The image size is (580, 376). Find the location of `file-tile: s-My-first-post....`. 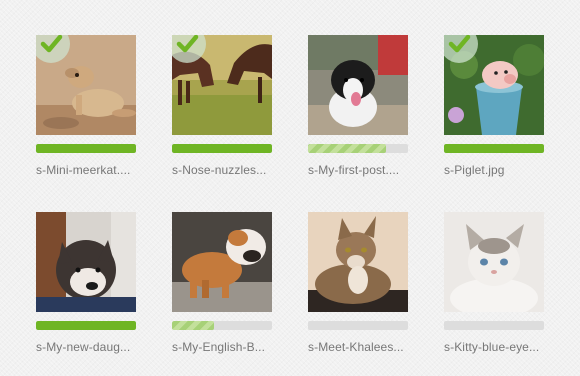

file-tile: s-My-first-post.... is located at coordinates (358, 106).